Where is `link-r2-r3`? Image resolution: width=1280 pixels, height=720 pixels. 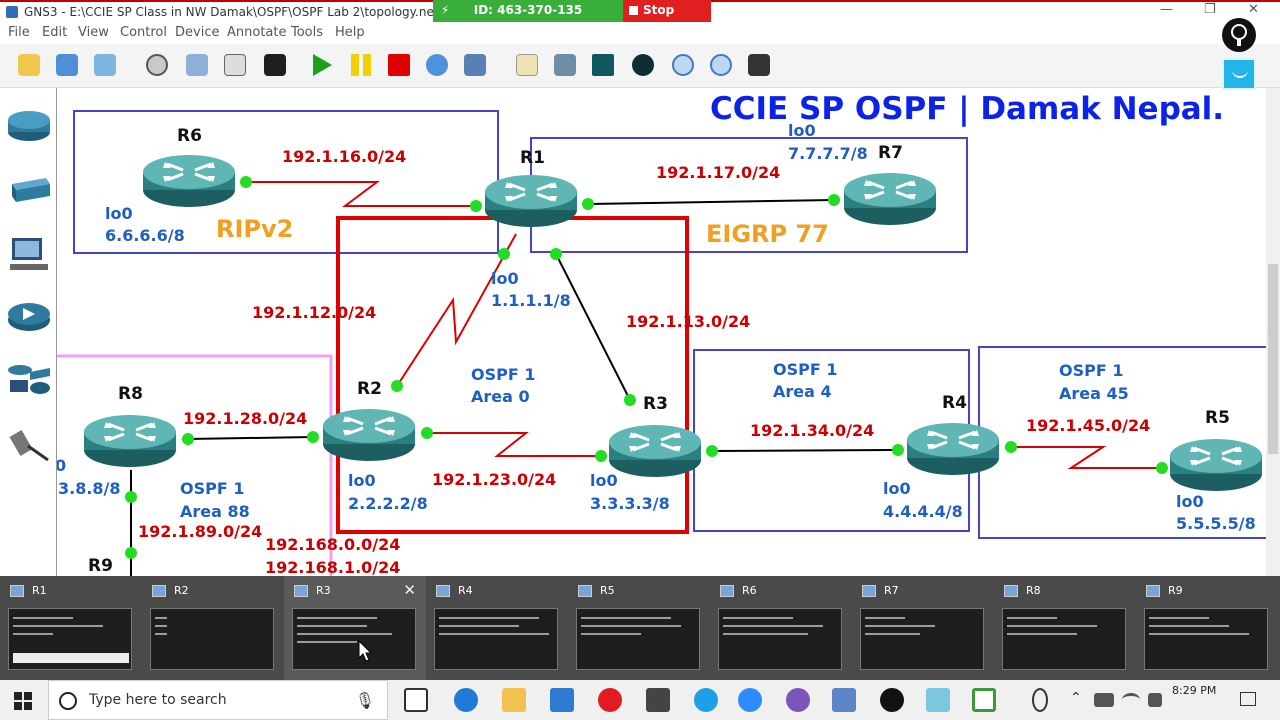 link-r2-r3 is located at coordinates (514, 444).